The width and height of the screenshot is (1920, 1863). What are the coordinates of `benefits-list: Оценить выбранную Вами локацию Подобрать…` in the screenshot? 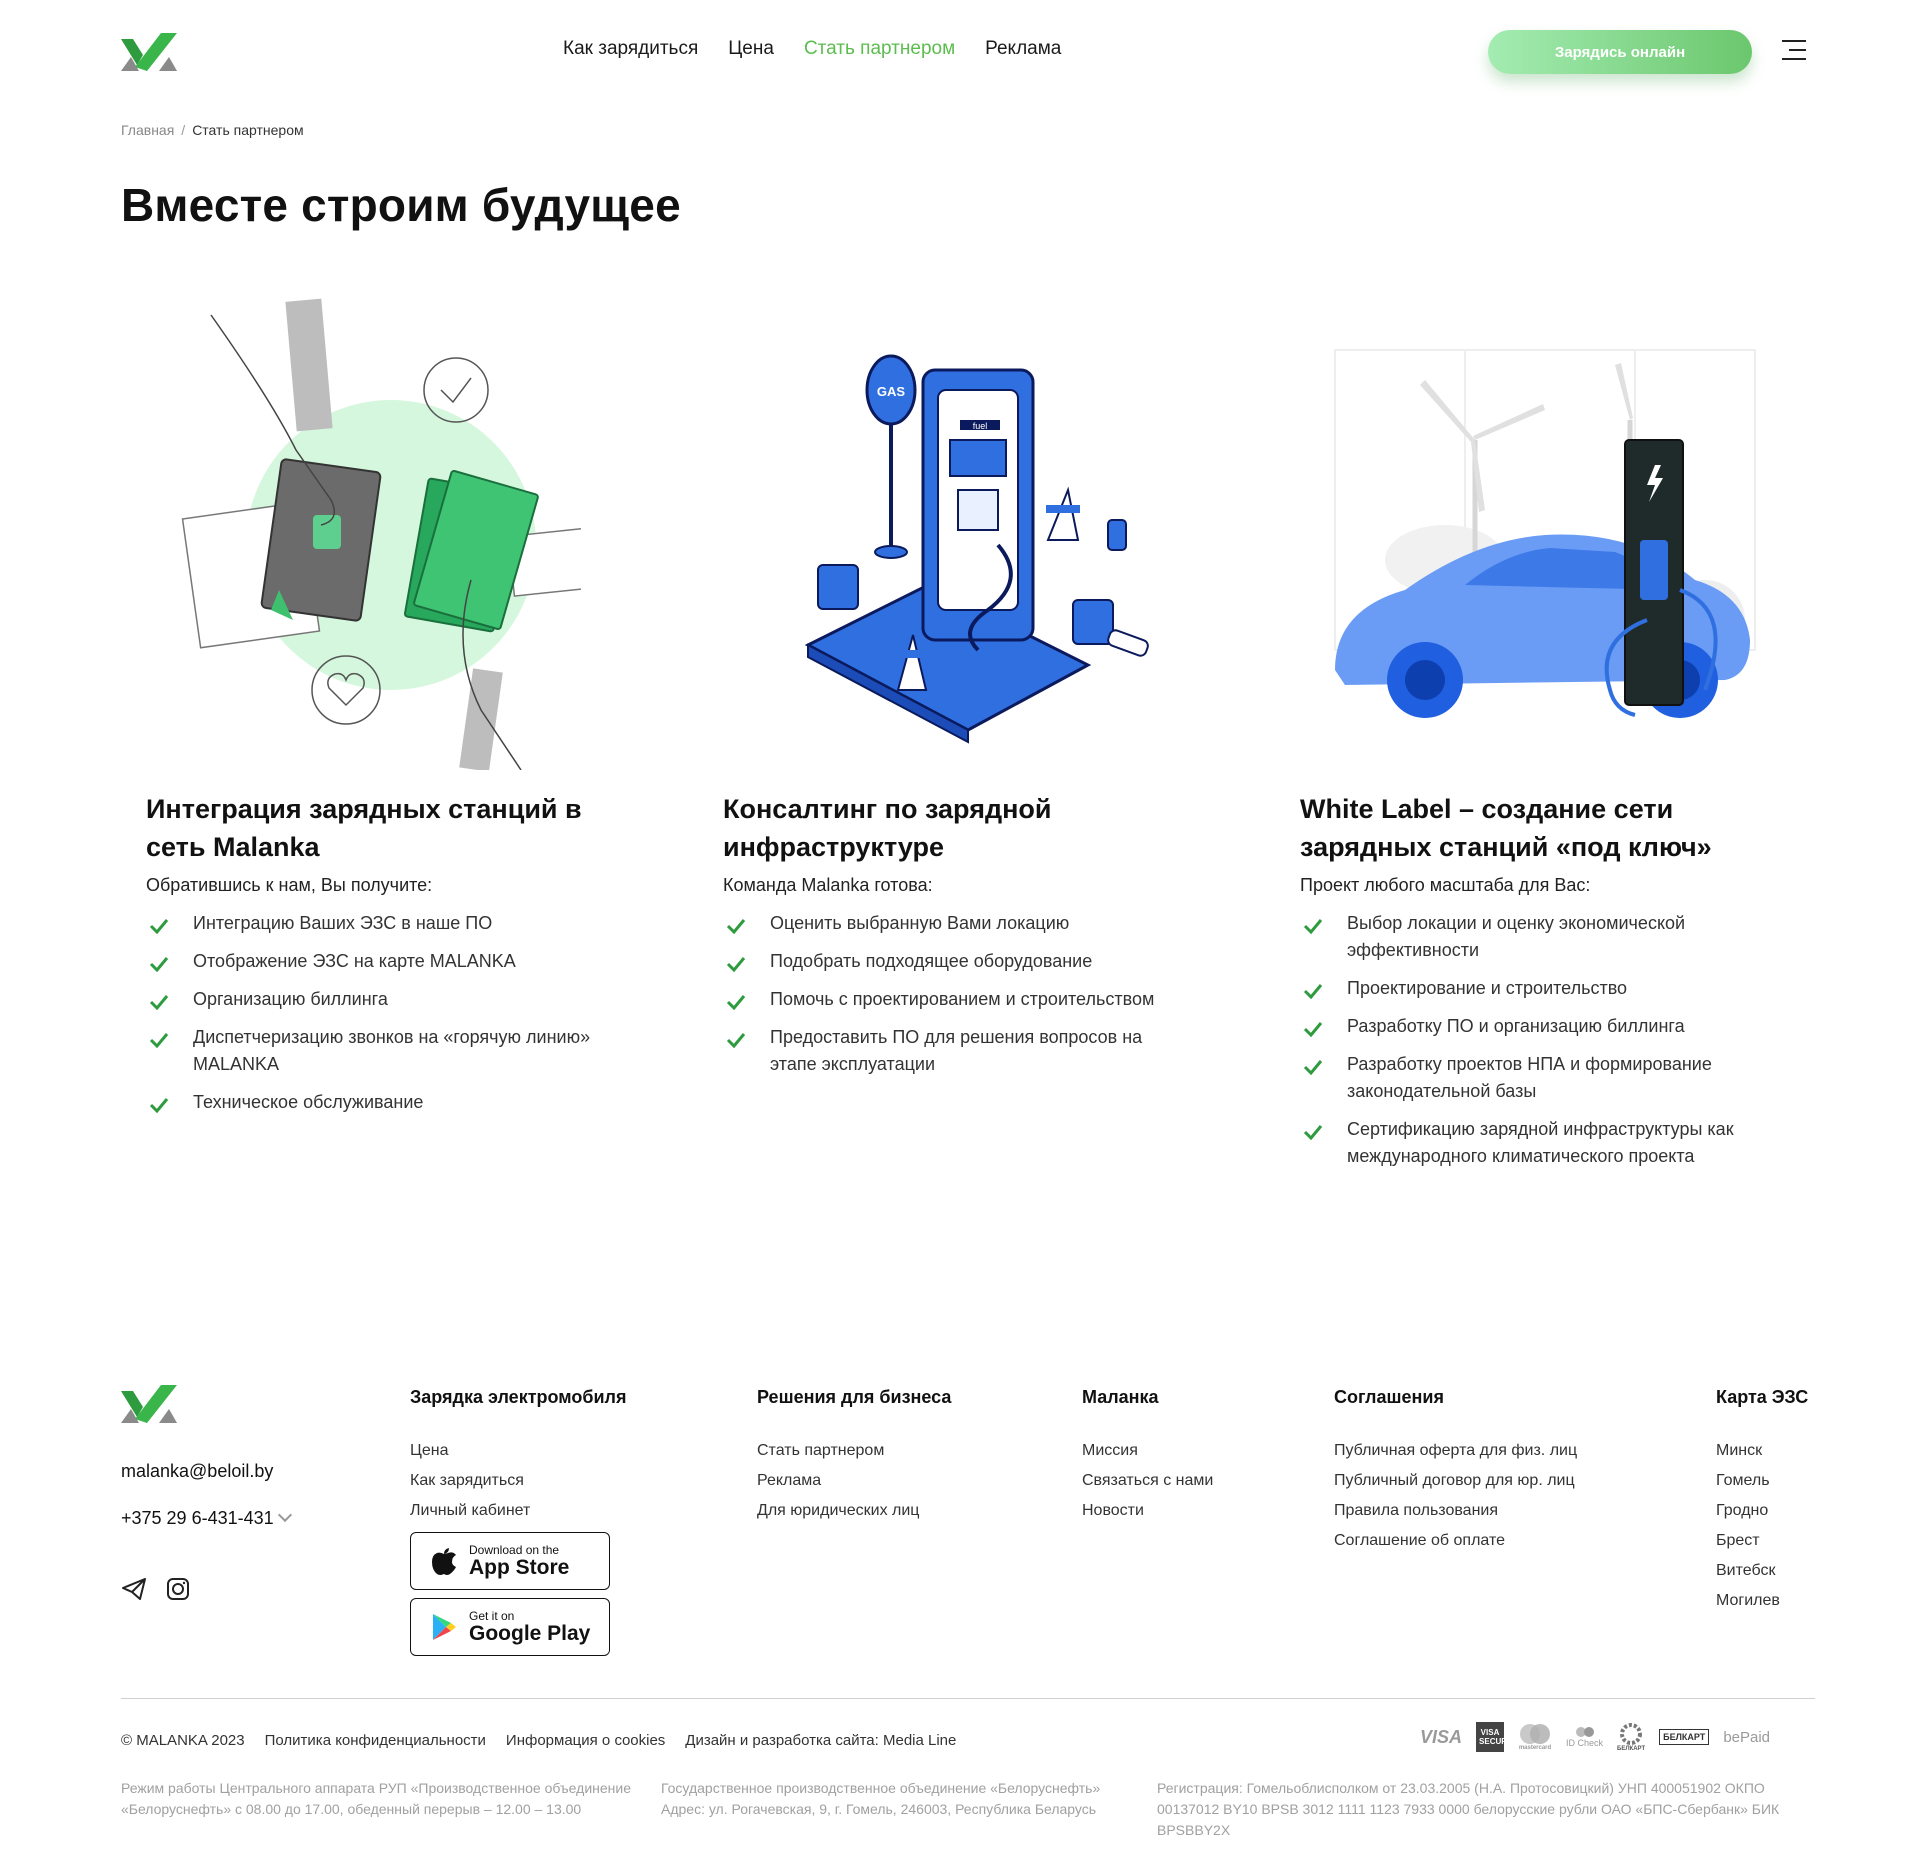 It's located at (958, 994).